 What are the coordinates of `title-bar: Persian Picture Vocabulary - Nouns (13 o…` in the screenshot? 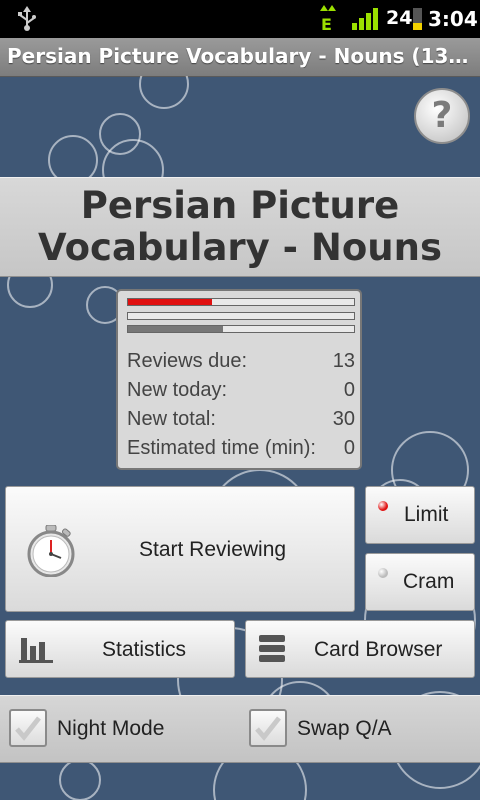 It's located at (240, 57).